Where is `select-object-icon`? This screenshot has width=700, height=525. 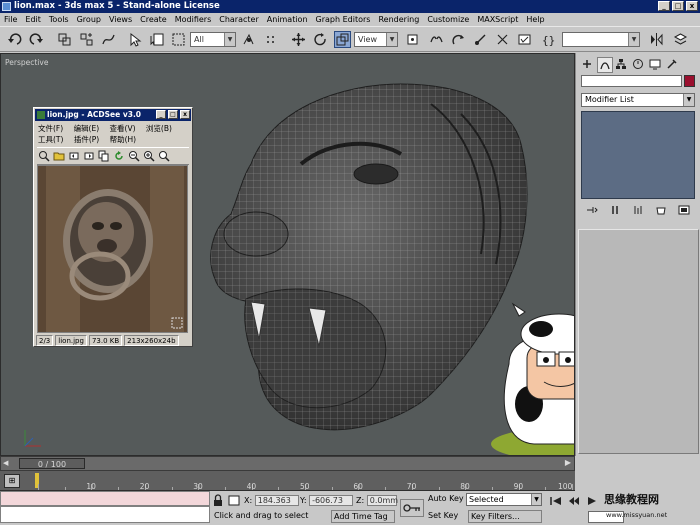
select-object-icon is located at coordinates (134, 39).